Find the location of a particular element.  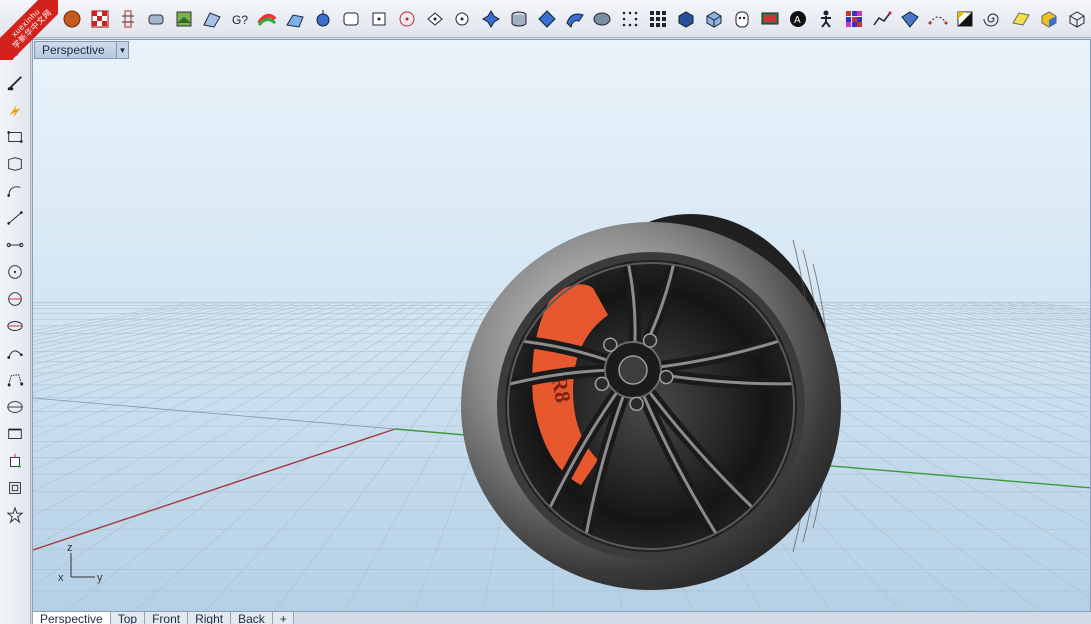

curve-points-icon is located at coordinates (15, 352).